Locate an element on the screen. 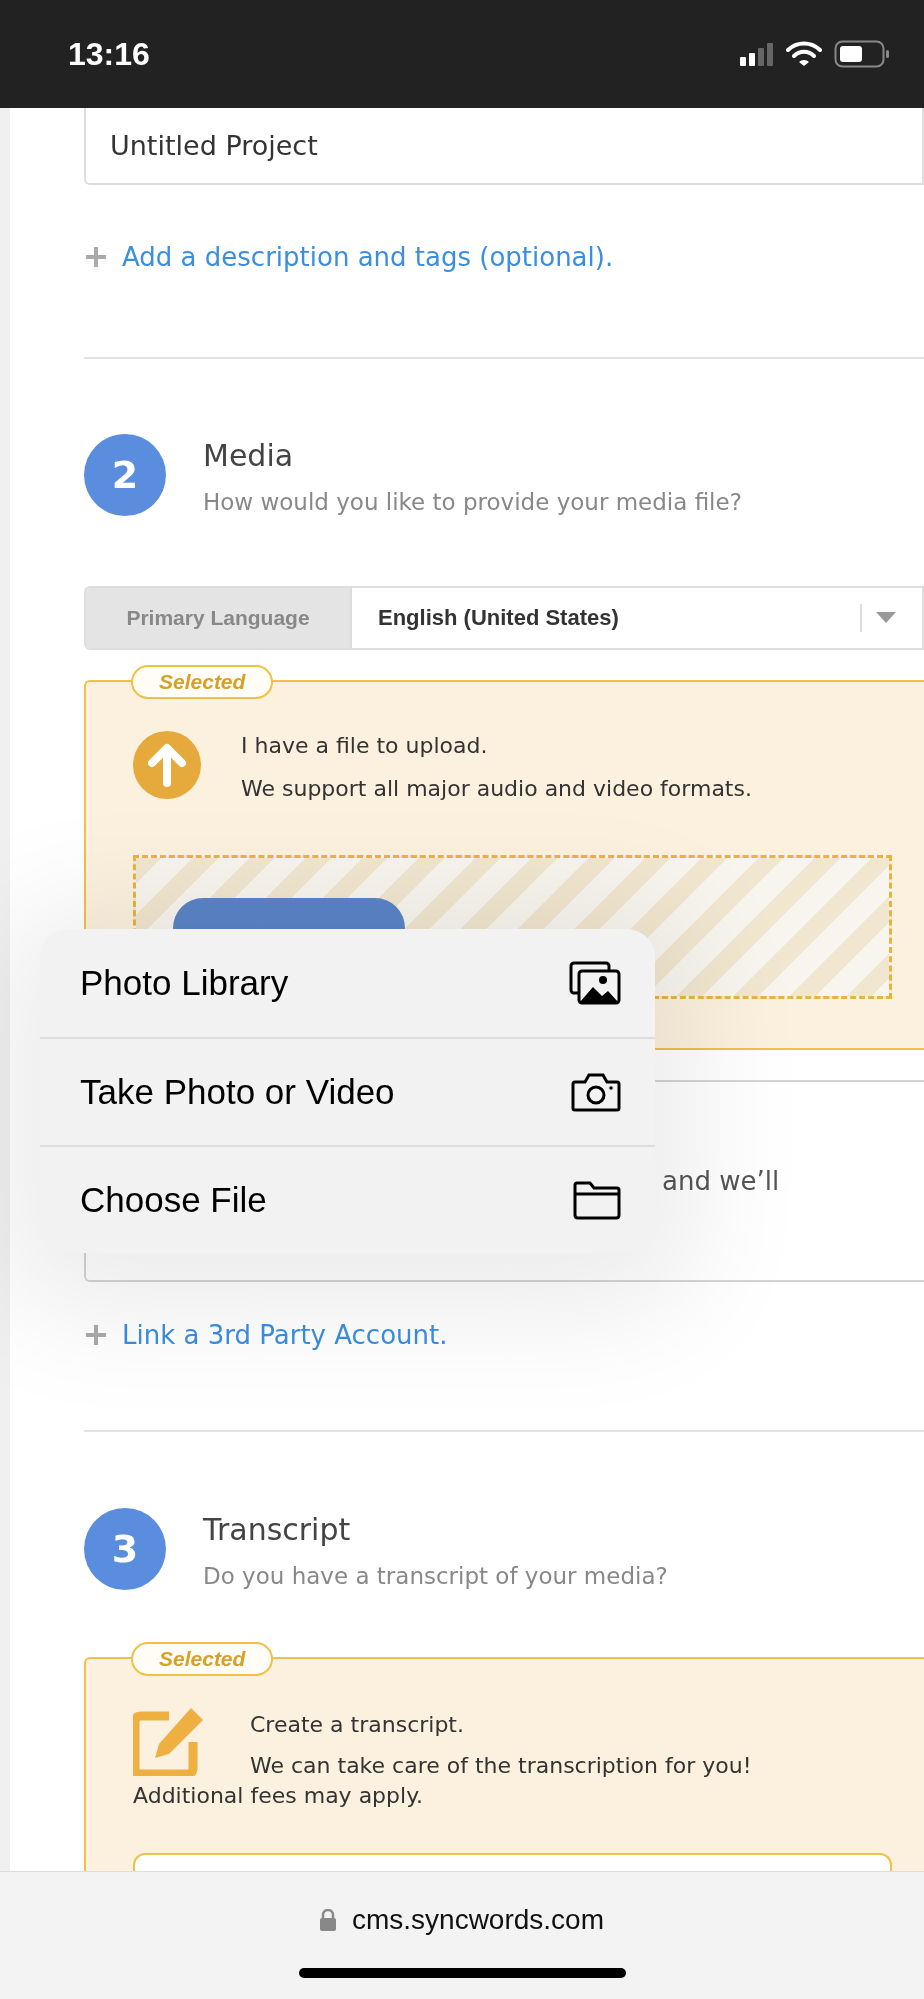  language-value: English (United States) is located at coordinates (498, 618).